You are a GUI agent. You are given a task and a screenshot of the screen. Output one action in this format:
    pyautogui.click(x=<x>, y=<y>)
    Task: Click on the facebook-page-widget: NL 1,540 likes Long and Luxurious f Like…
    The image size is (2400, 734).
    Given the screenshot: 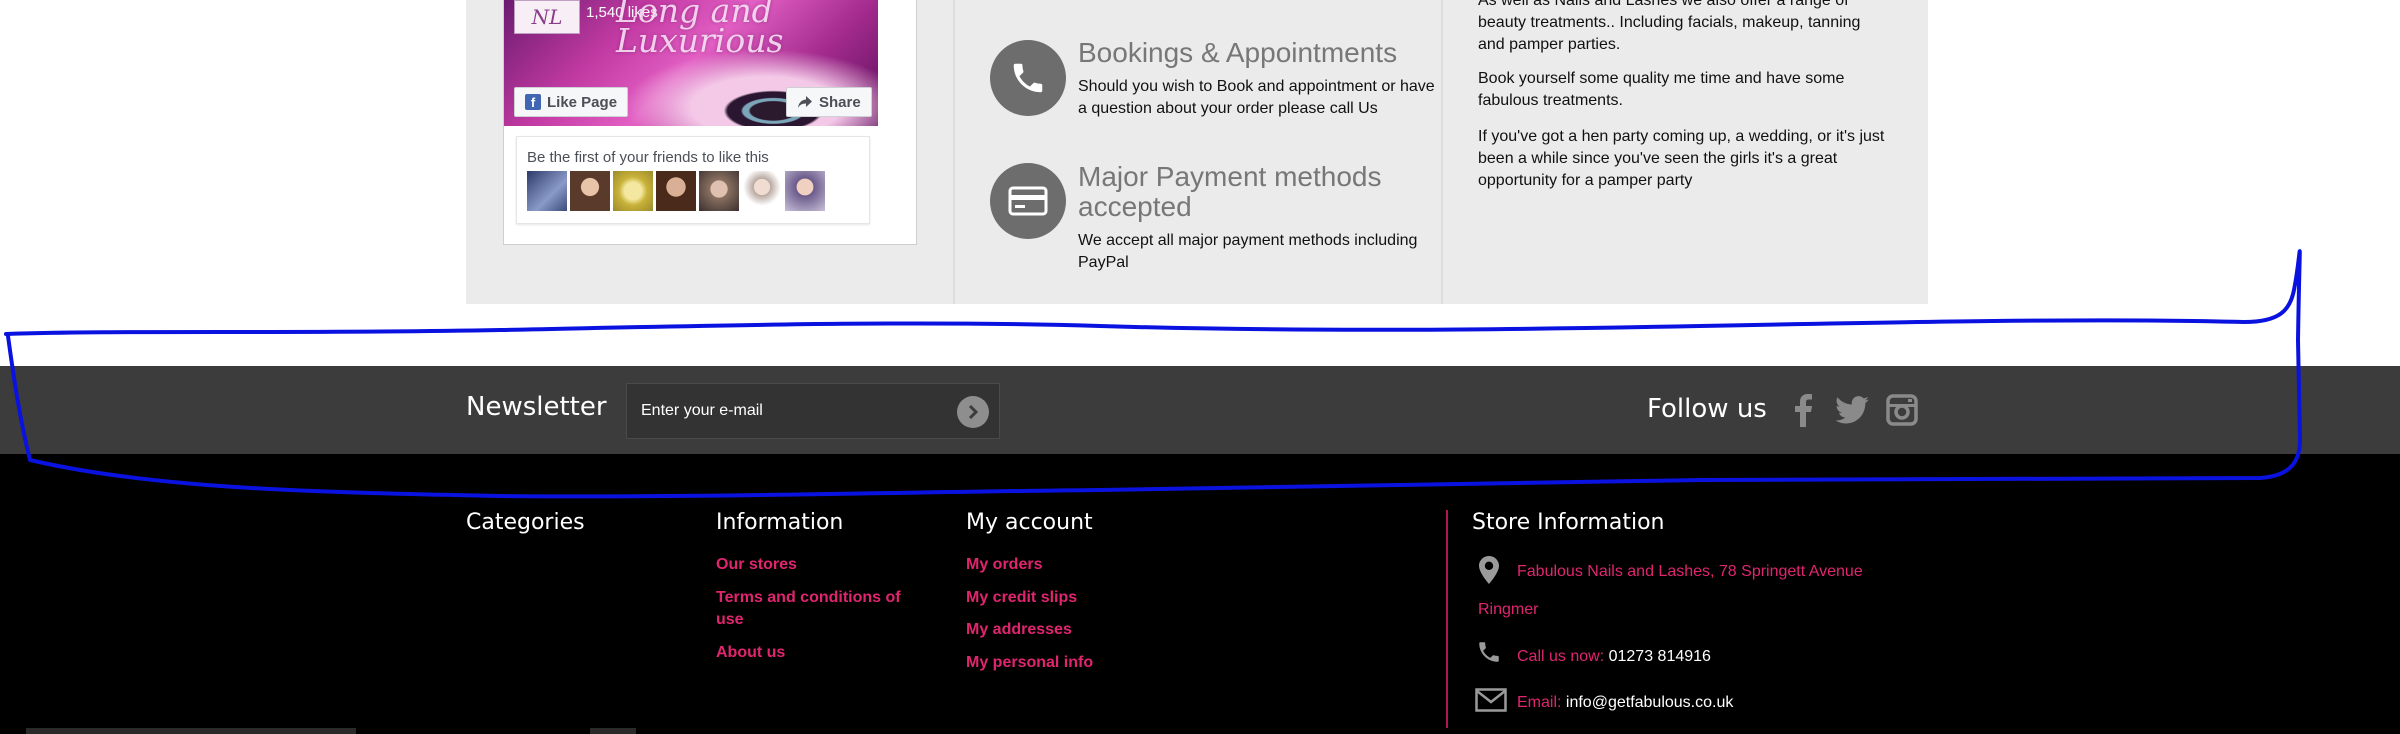 What is the action you would take?
    pyautogui.click(x=710, y=122)
    